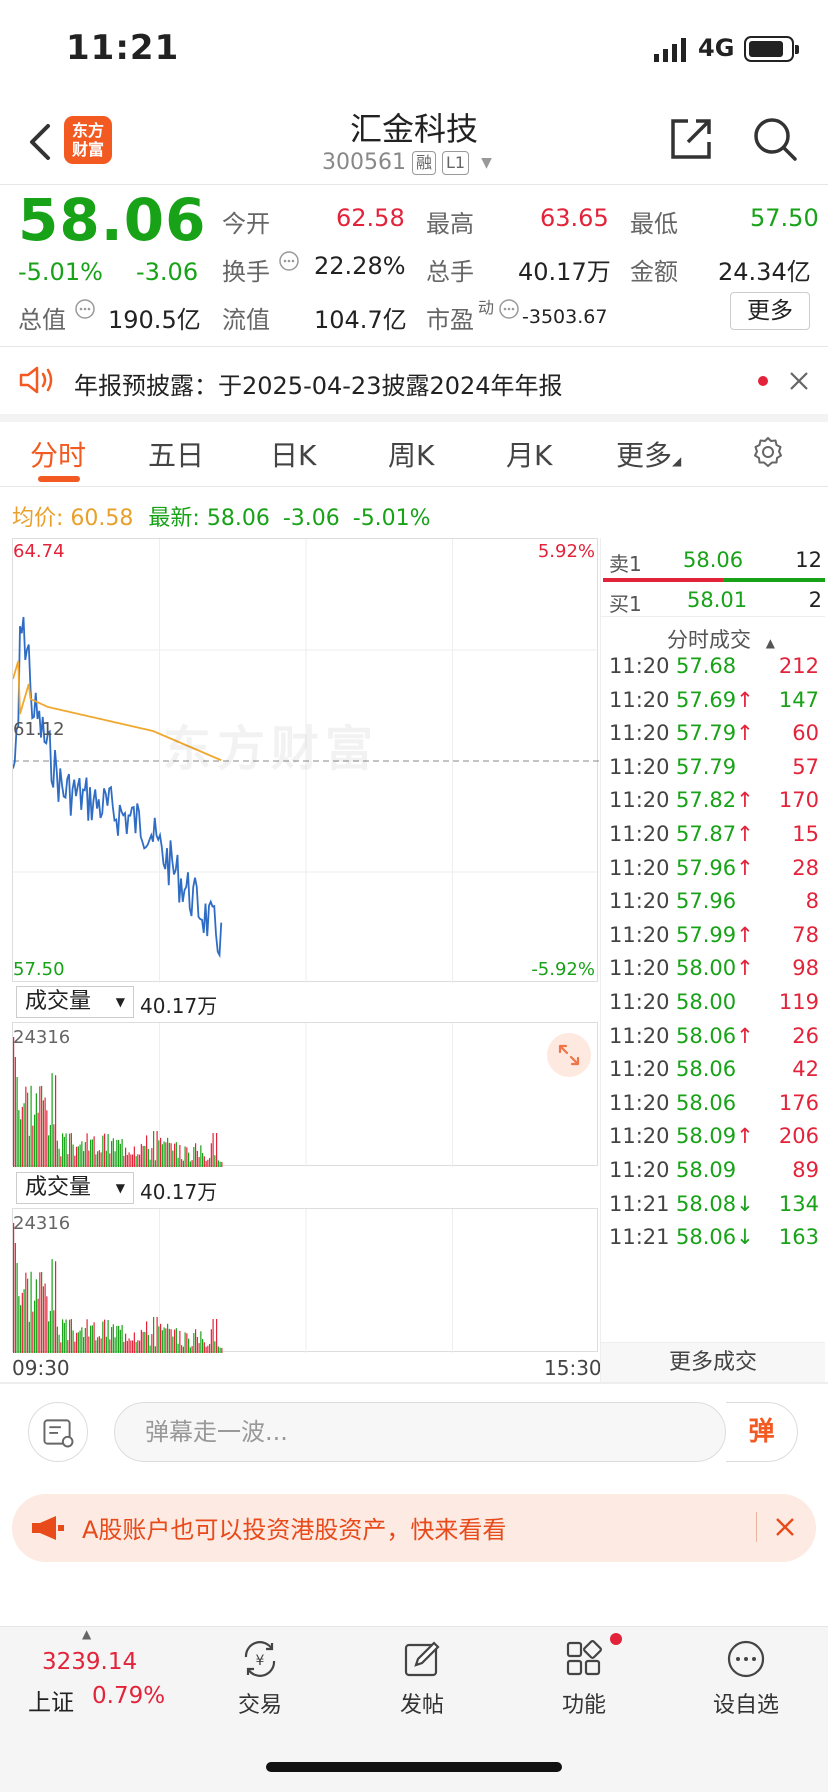 The width and height of the screenshot is (828, 1792). Describe the element at coordinates (713, 1362) in the screenshot. I see `more-trades-button: 更多成交` at that location.